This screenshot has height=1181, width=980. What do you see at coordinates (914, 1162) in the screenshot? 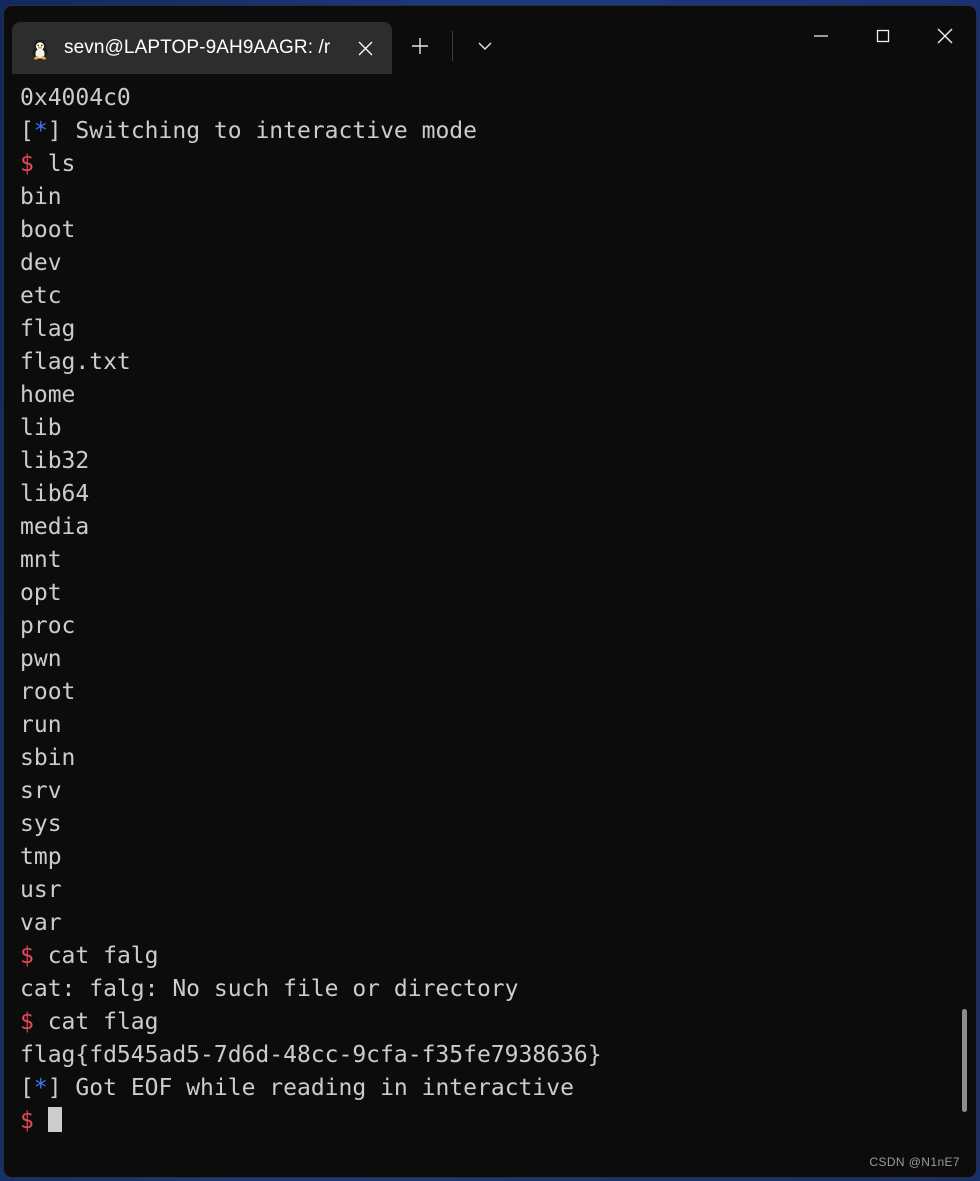
I see `watermark: CSDN @N1nE7` at bounding box center [914, 1162].